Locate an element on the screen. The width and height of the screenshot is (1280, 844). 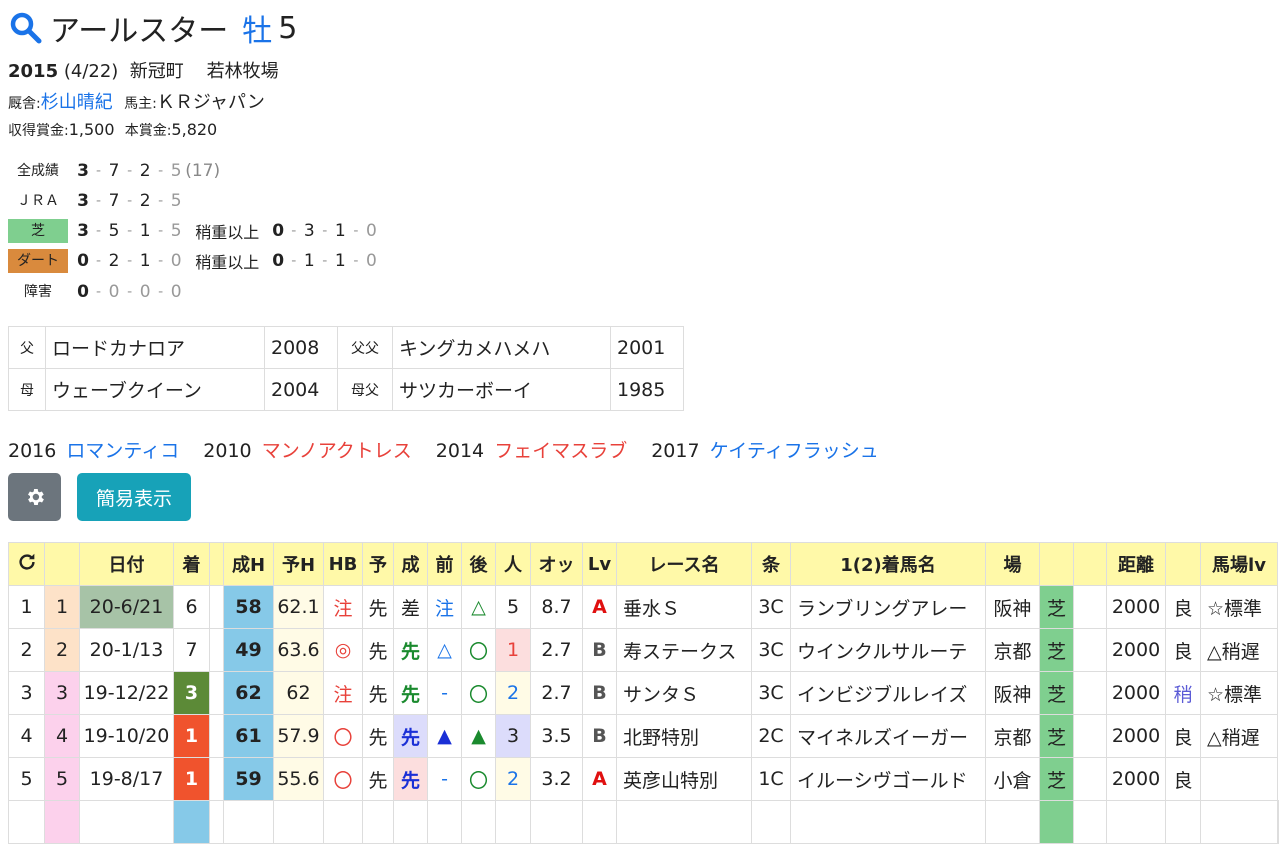
column-header: 場 is located at coordinates (1012, 564).